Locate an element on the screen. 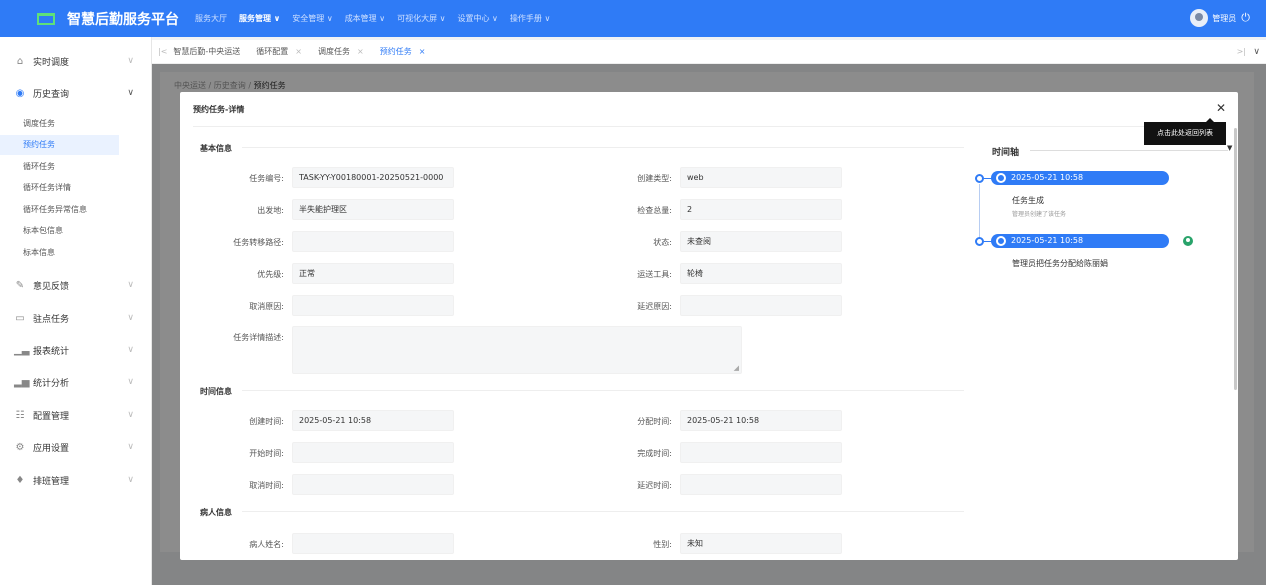 Image resolution: width=1266 pixels, height=585 pixels. sidebar-item-label: 配置管理 is located at coordinates (51, 416).